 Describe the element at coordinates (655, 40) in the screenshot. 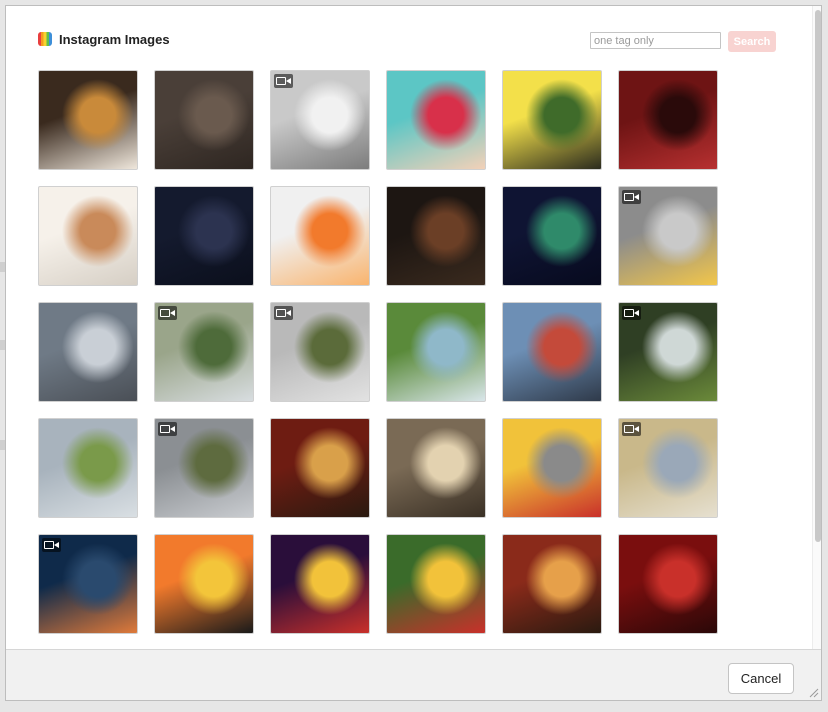

I see `tag-search-input` at that location.